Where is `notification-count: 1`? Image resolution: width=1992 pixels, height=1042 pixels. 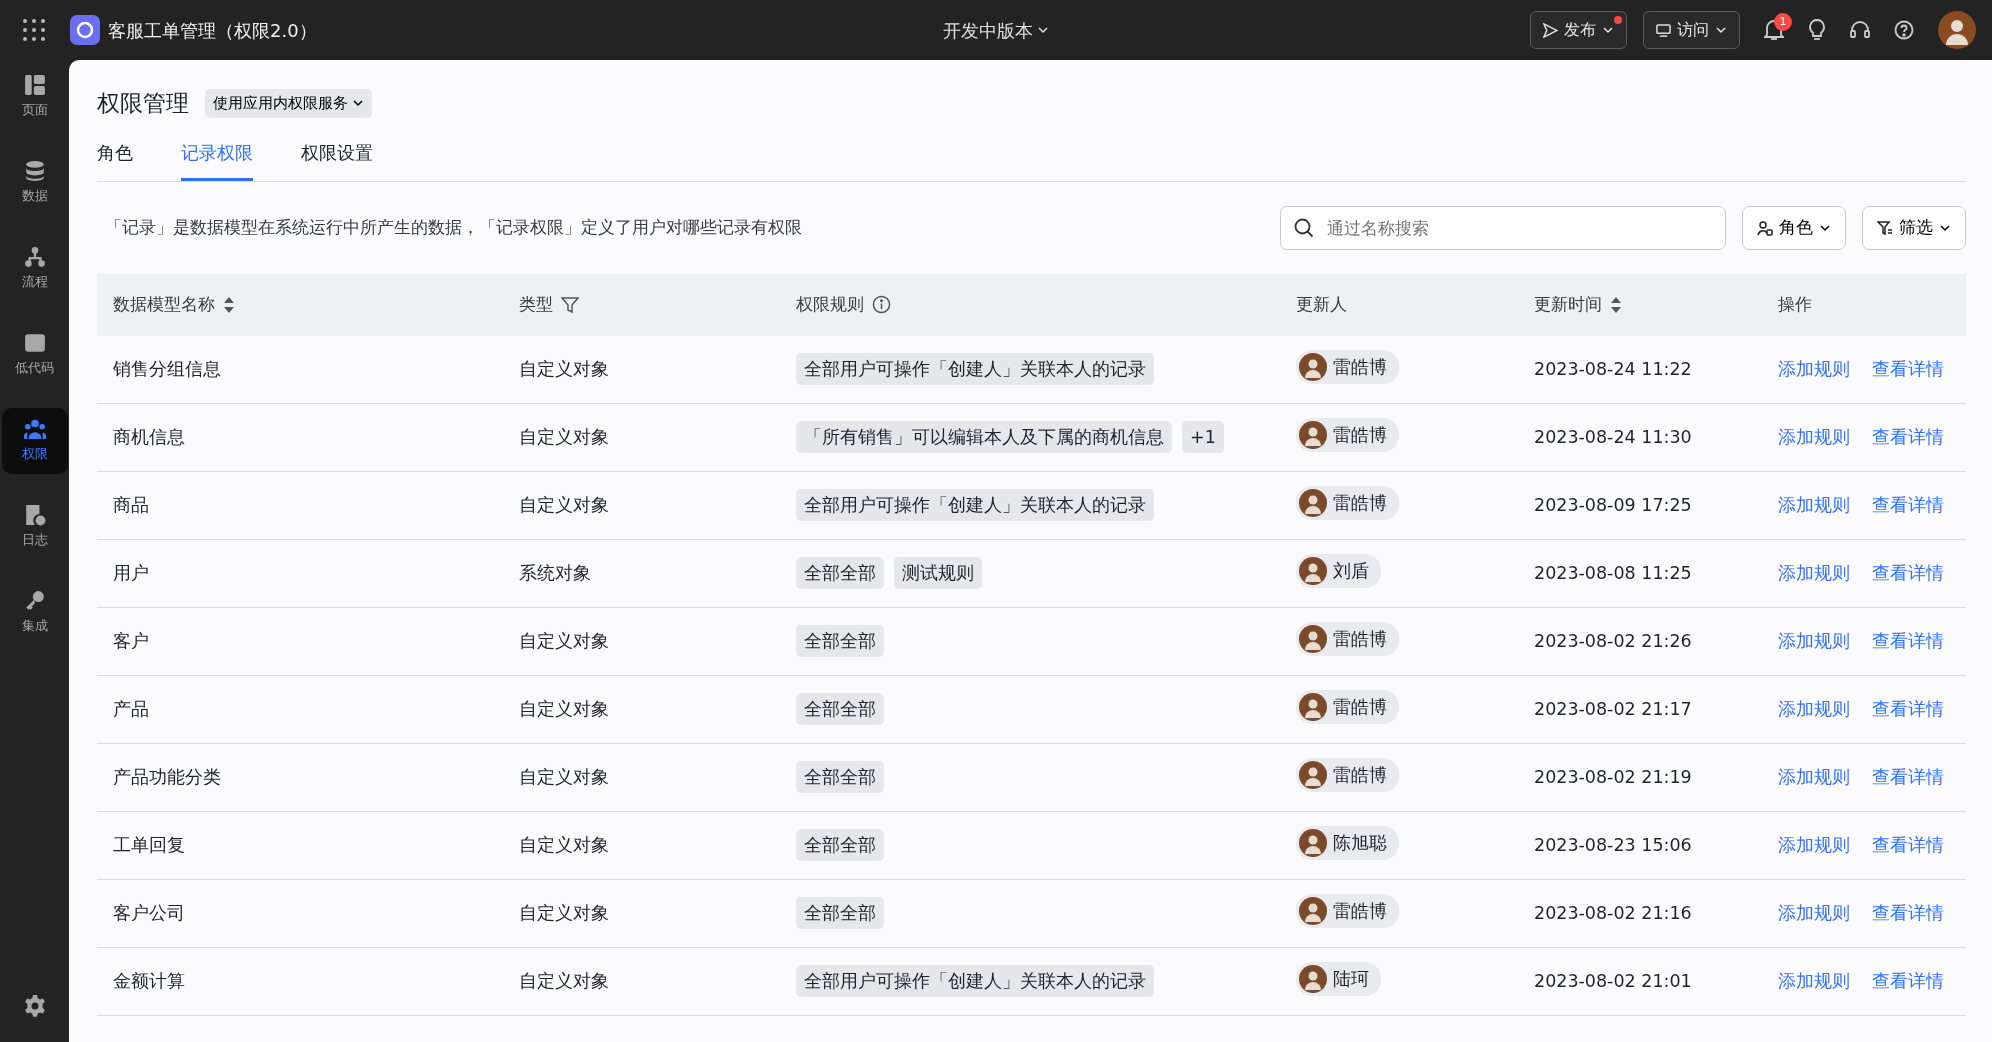
notification-count: 1 is located at coordinates (1783, 22).